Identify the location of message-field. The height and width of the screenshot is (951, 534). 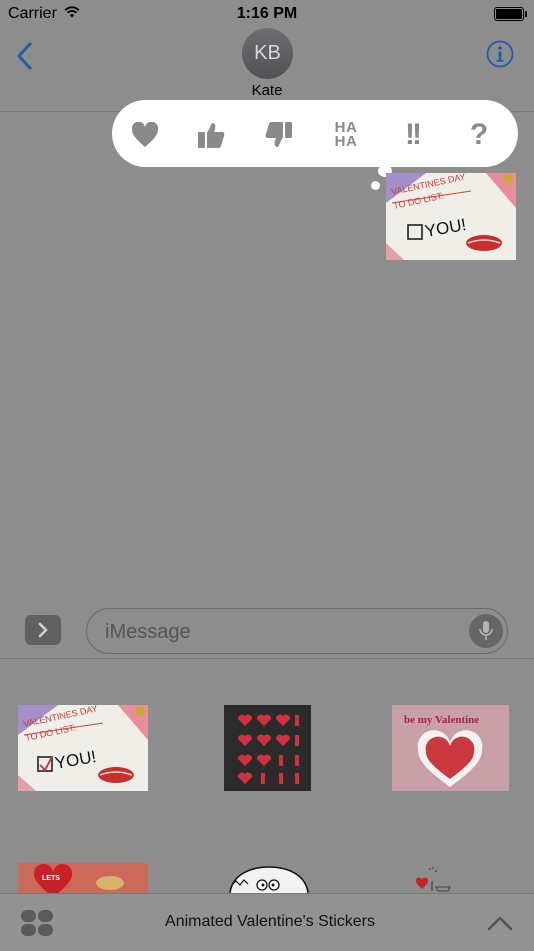
(297, 631).